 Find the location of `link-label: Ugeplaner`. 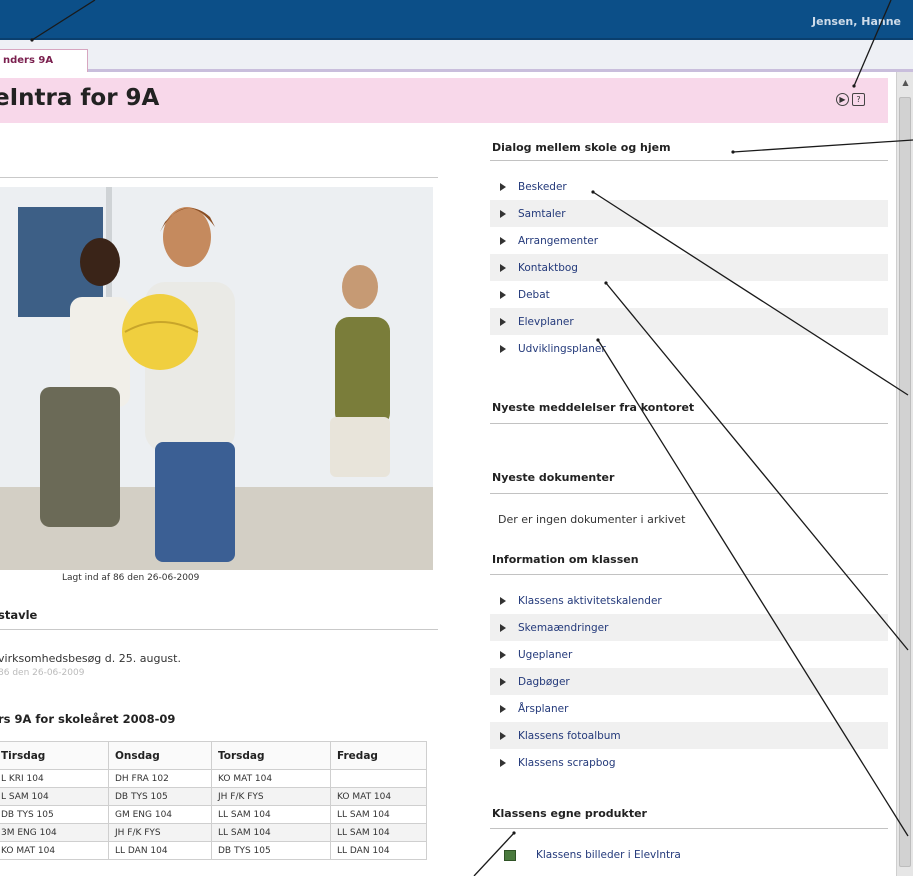

link-label: Ugeplaner is located at coordinates (545, 655).